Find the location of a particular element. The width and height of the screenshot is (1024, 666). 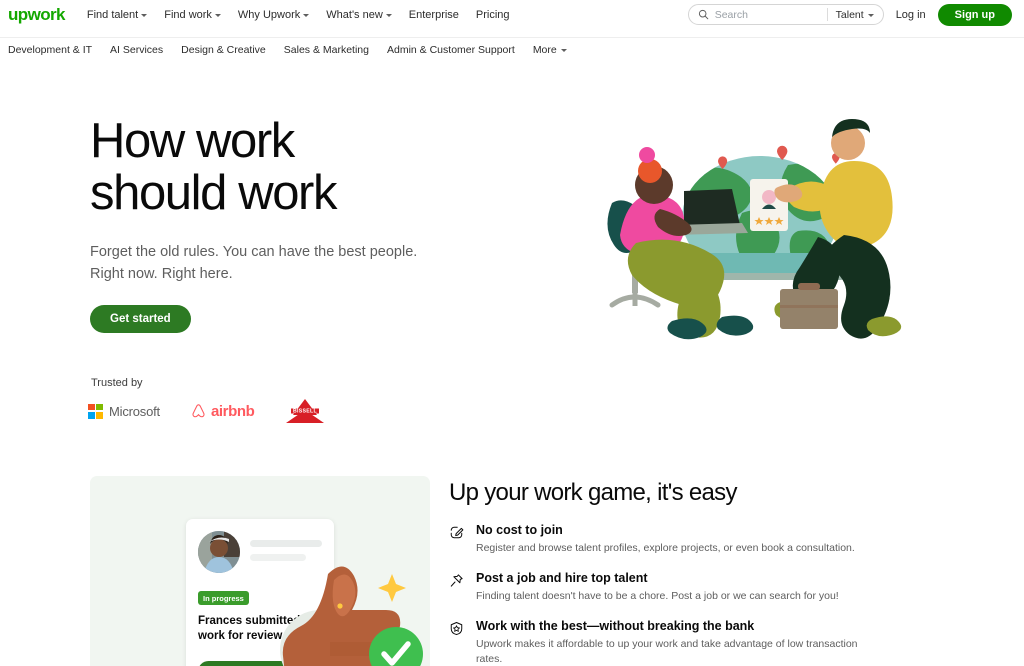

trusted-by-label: Trusted by is located at coordinates (117, 383).